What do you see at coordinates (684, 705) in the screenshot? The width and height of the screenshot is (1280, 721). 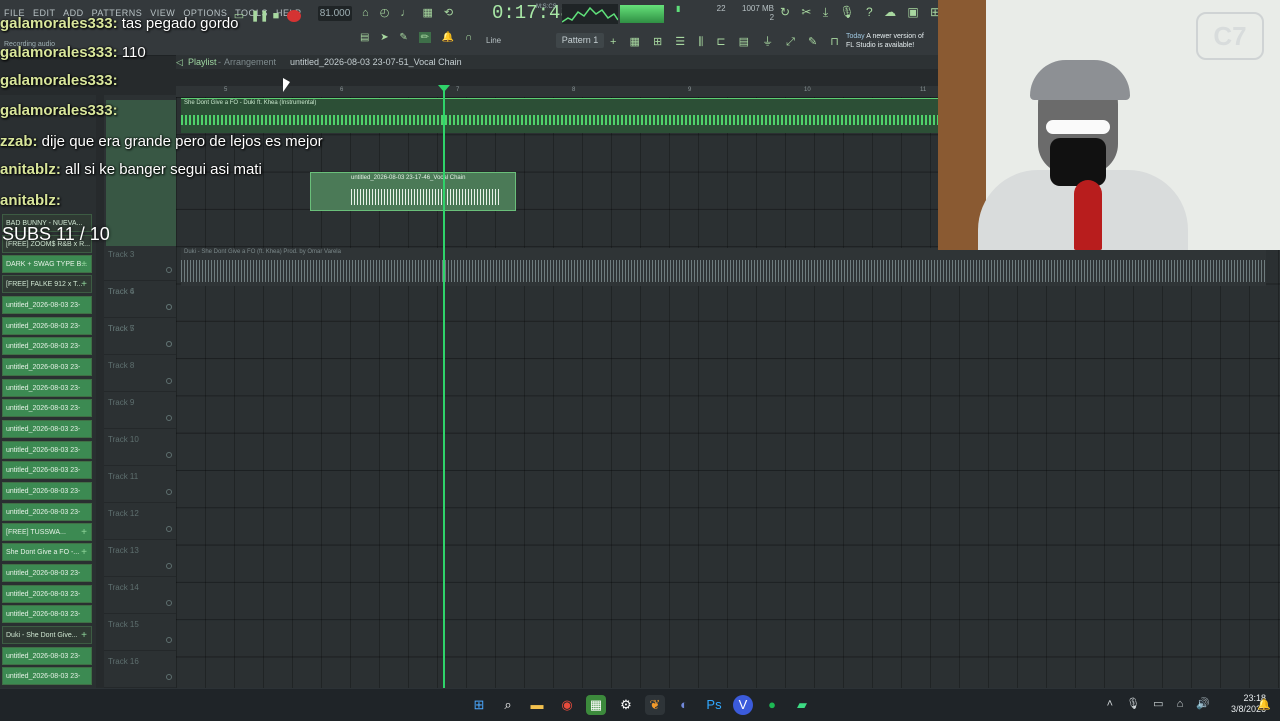 I see `discord-icon: ◐` at bounding box center [684, 705].